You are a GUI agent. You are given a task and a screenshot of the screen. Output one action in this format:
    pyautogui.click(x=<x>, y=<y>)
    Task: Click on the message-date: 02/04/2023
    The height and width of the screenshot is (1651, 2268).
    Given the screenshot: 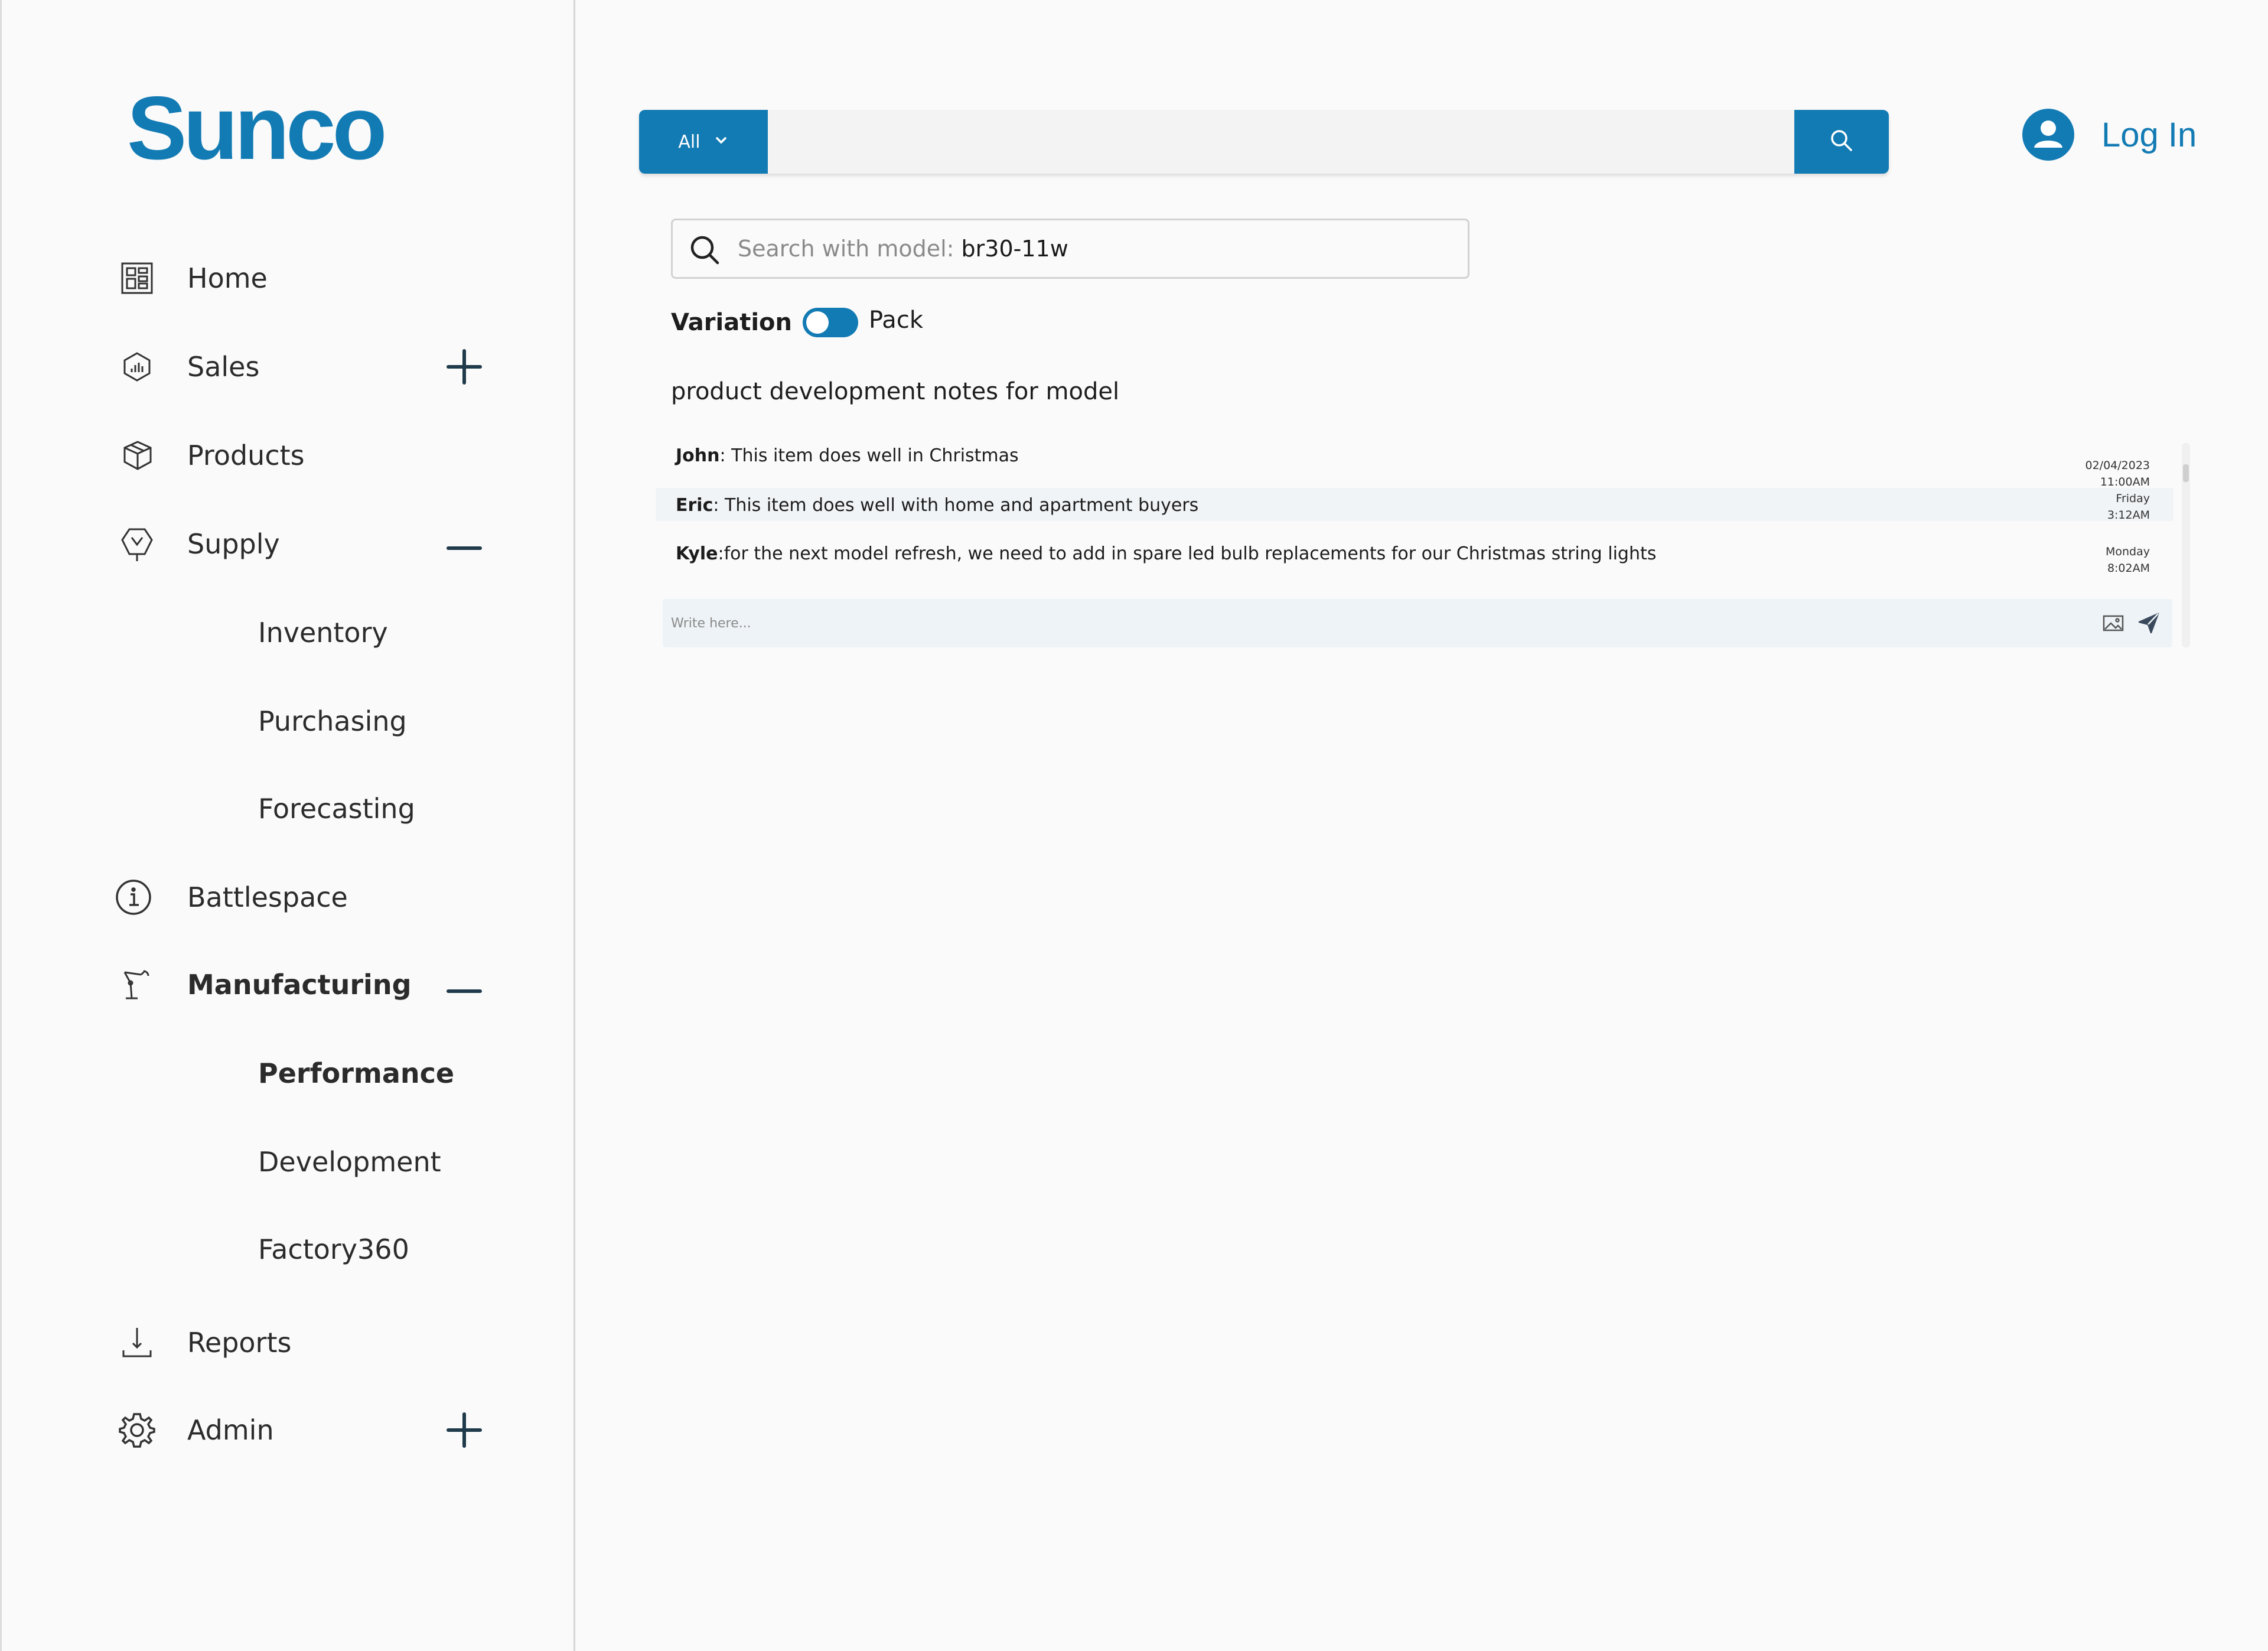 What is the action you would take?
    pyautogui.click(x=2117, y=466)
    